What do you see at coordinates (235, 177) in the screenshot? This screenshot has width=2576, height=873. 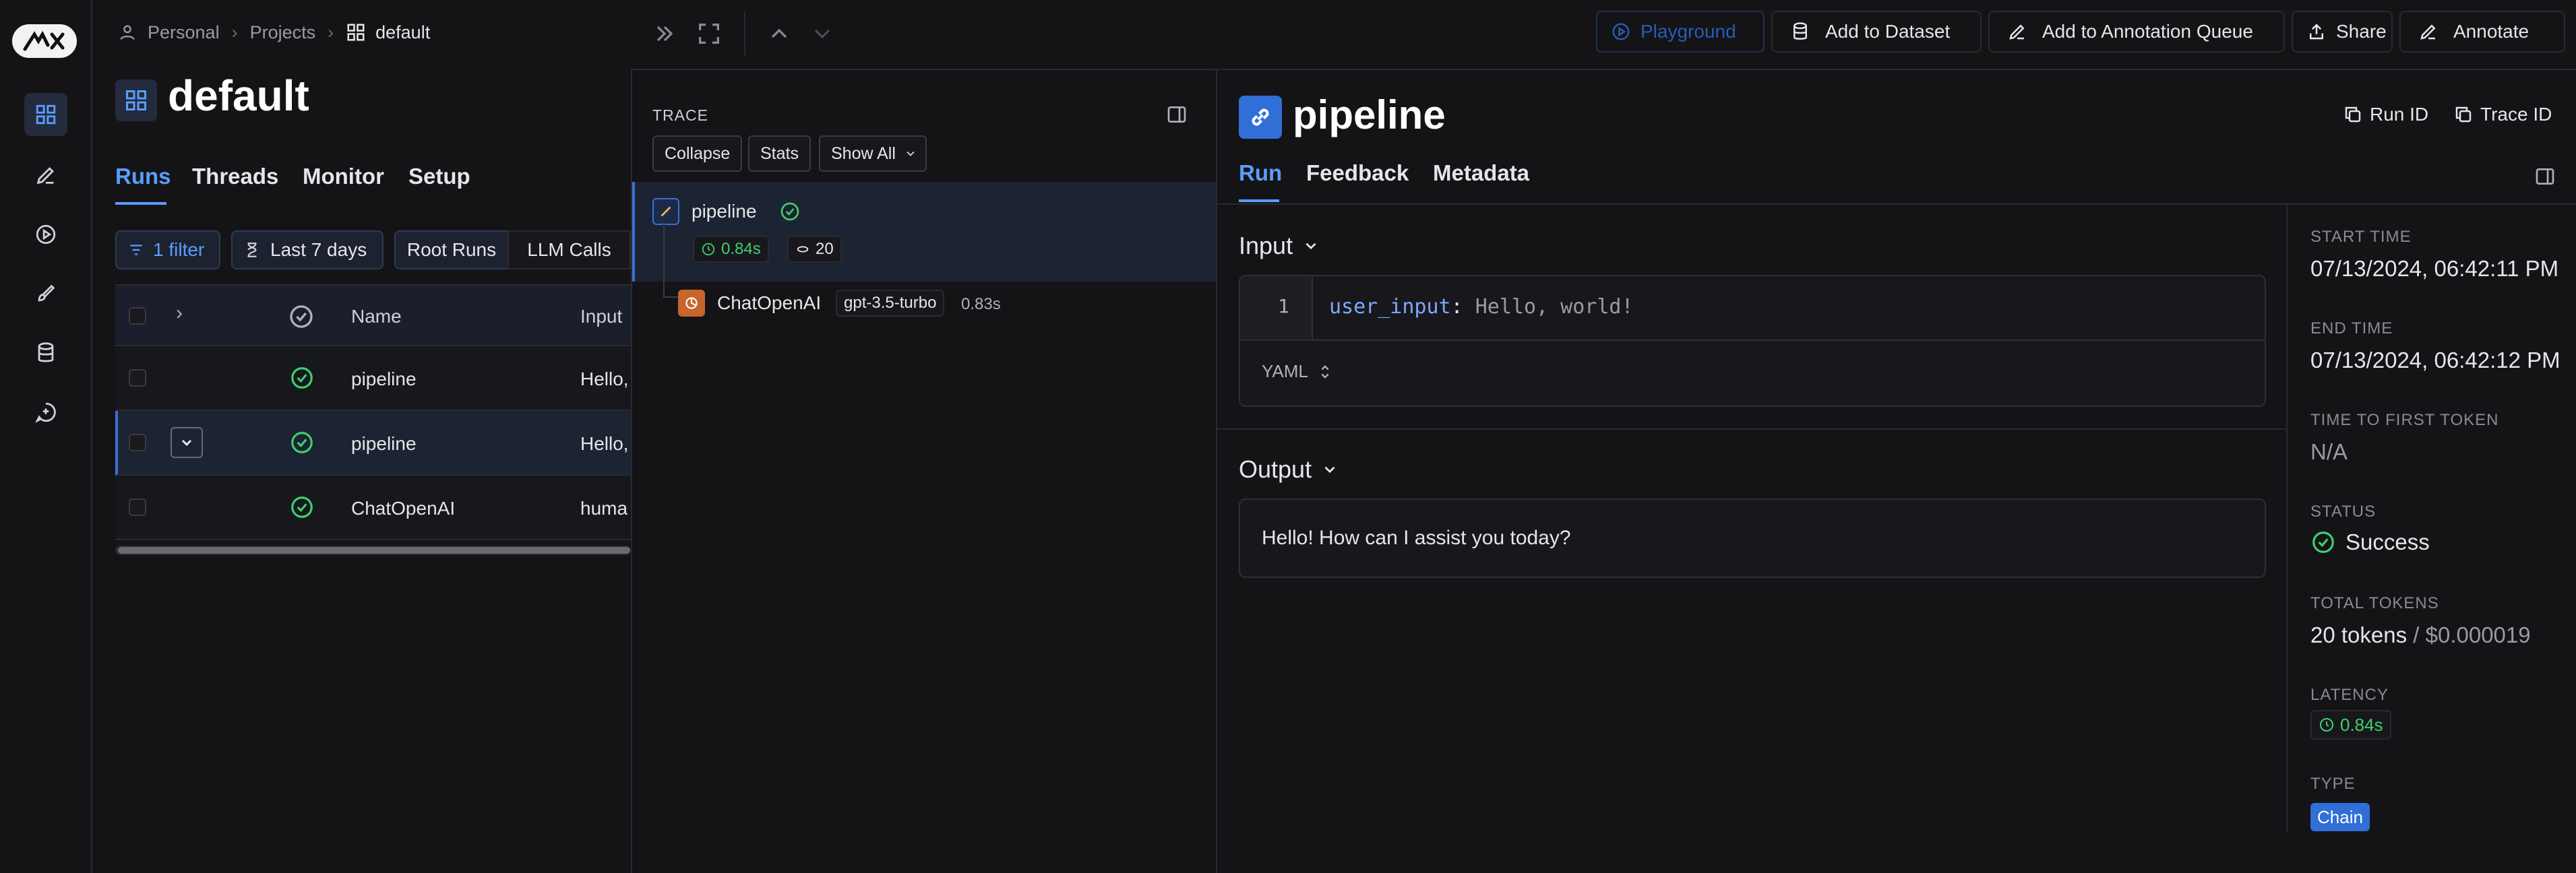 I see `tab-threads: Threads` at bounding box center [235, 177].